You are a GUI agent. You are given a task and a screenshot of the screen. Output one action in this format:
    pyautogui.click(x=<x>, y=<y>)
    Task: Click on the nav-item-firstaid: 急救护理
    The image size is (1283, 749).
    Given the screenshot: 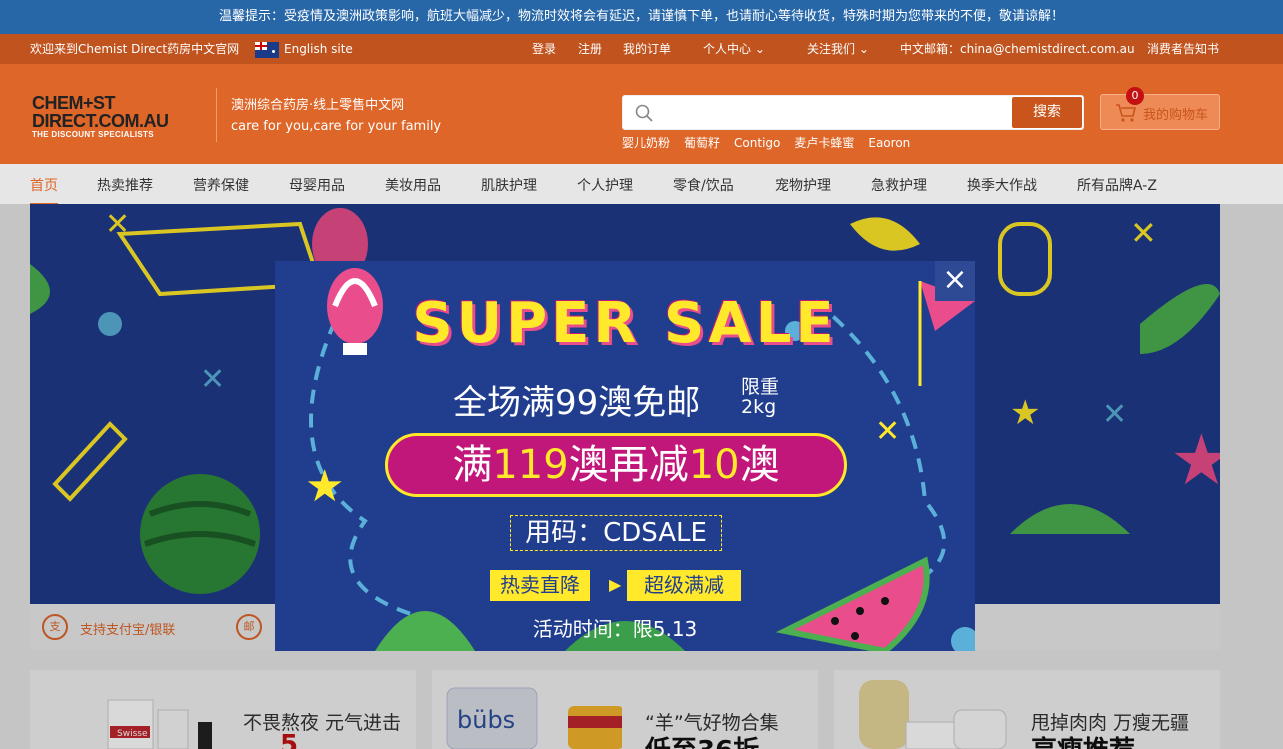 What is the action you would take?
    pyautogui.click(x=899, y=185)
    